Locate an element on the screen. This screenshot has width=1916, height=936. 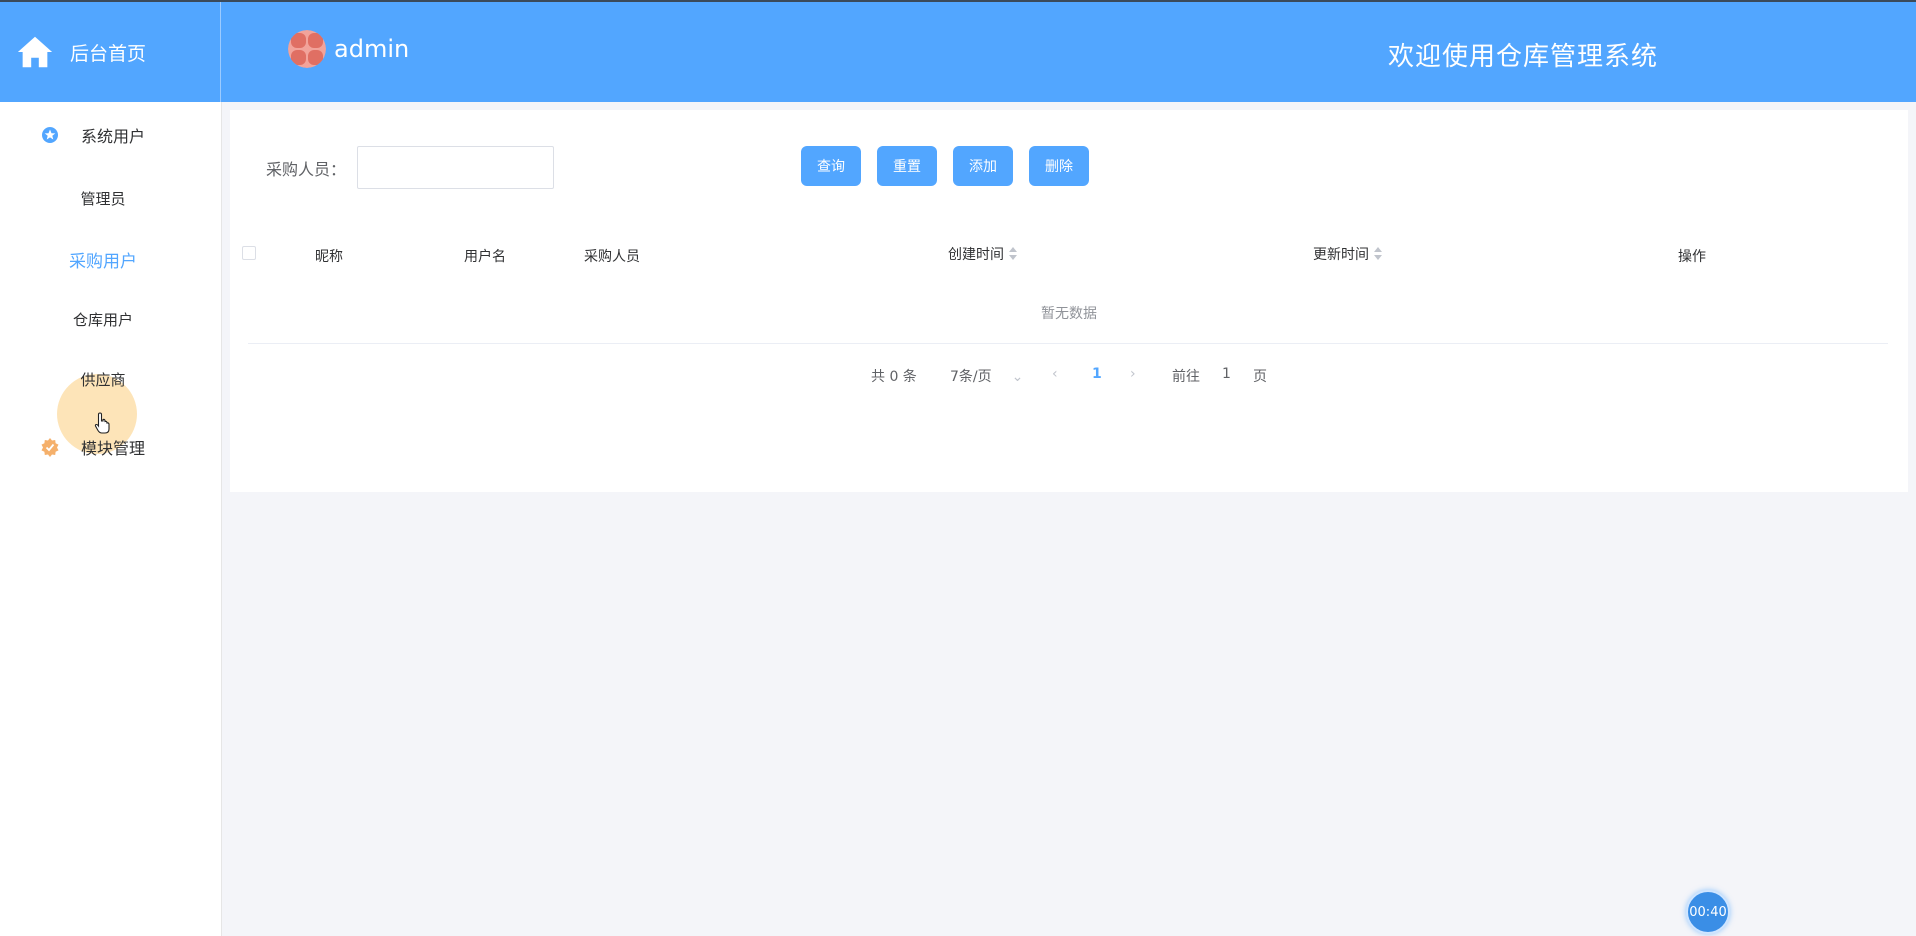
home-link: 后台首页 is located at coordinates (110, 52).